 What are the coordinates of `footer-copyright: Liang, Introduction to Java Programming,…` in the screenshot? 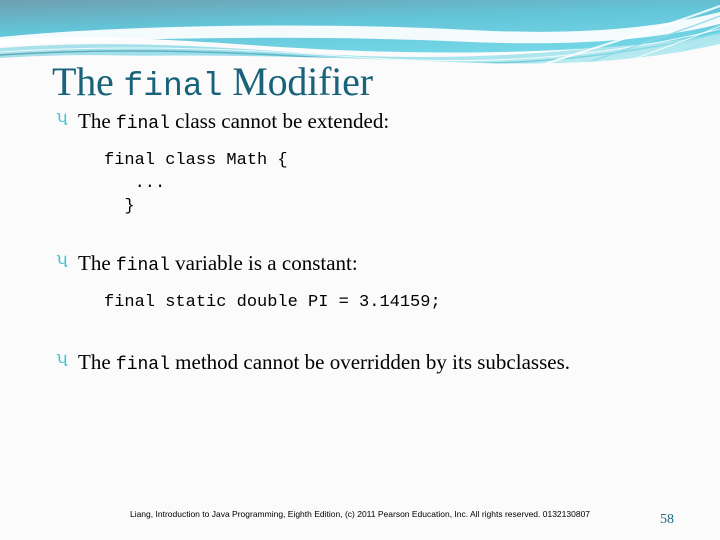 It's located at (360, 514).